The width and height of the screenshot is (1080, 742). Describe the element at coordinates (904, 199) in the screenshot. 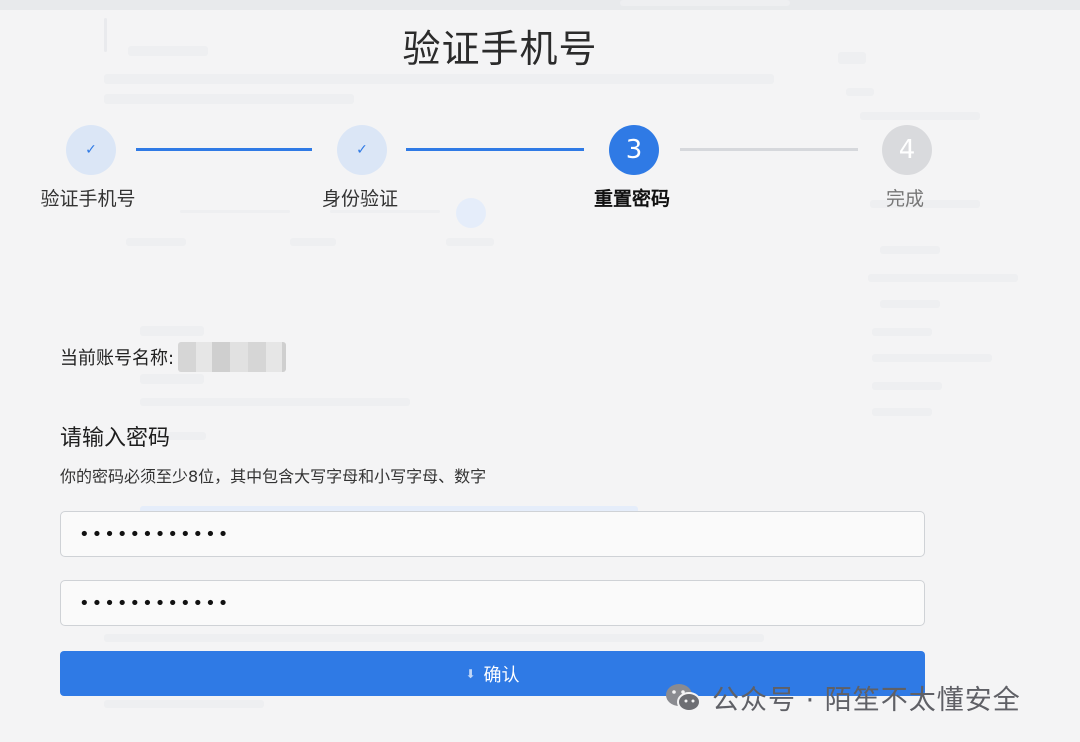

I see `step-4-label: 完成` at that location.